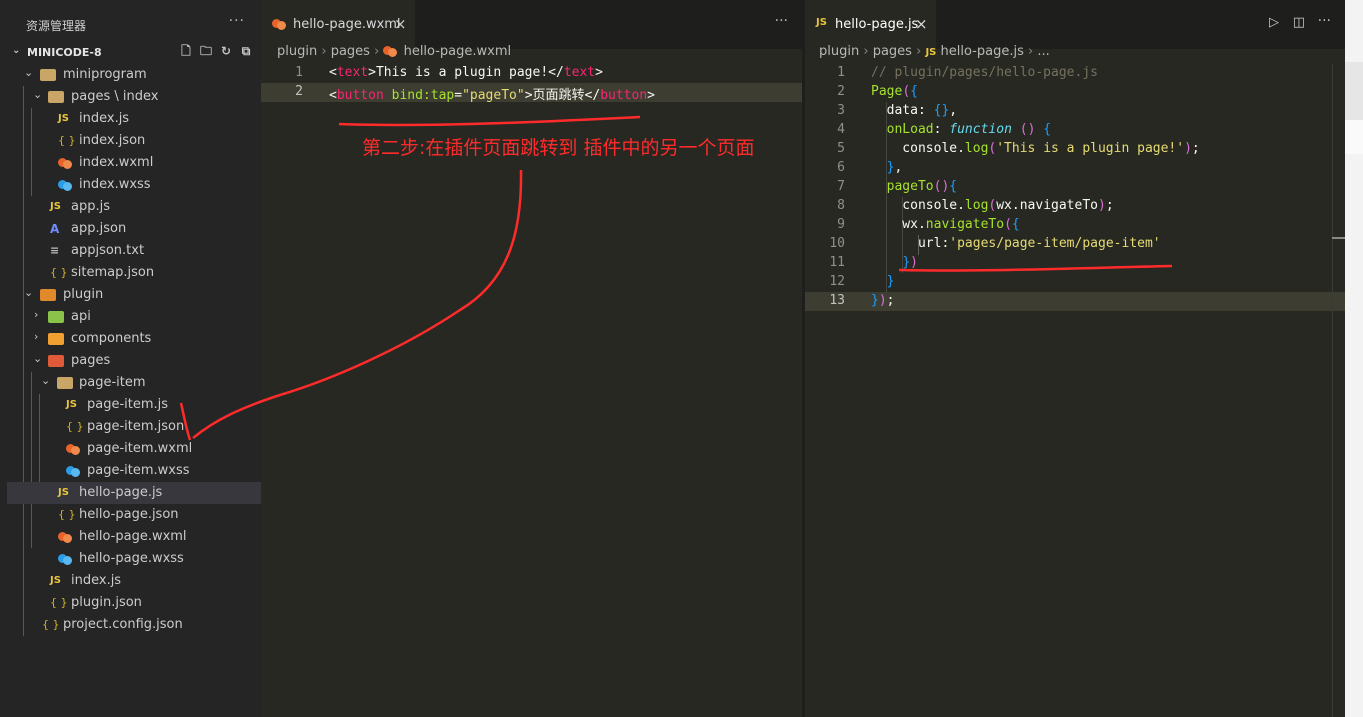 Image resolution: width=1363 pixels, height=717 pixels. I want to click on tree-item-label: components, so click(111, 338).